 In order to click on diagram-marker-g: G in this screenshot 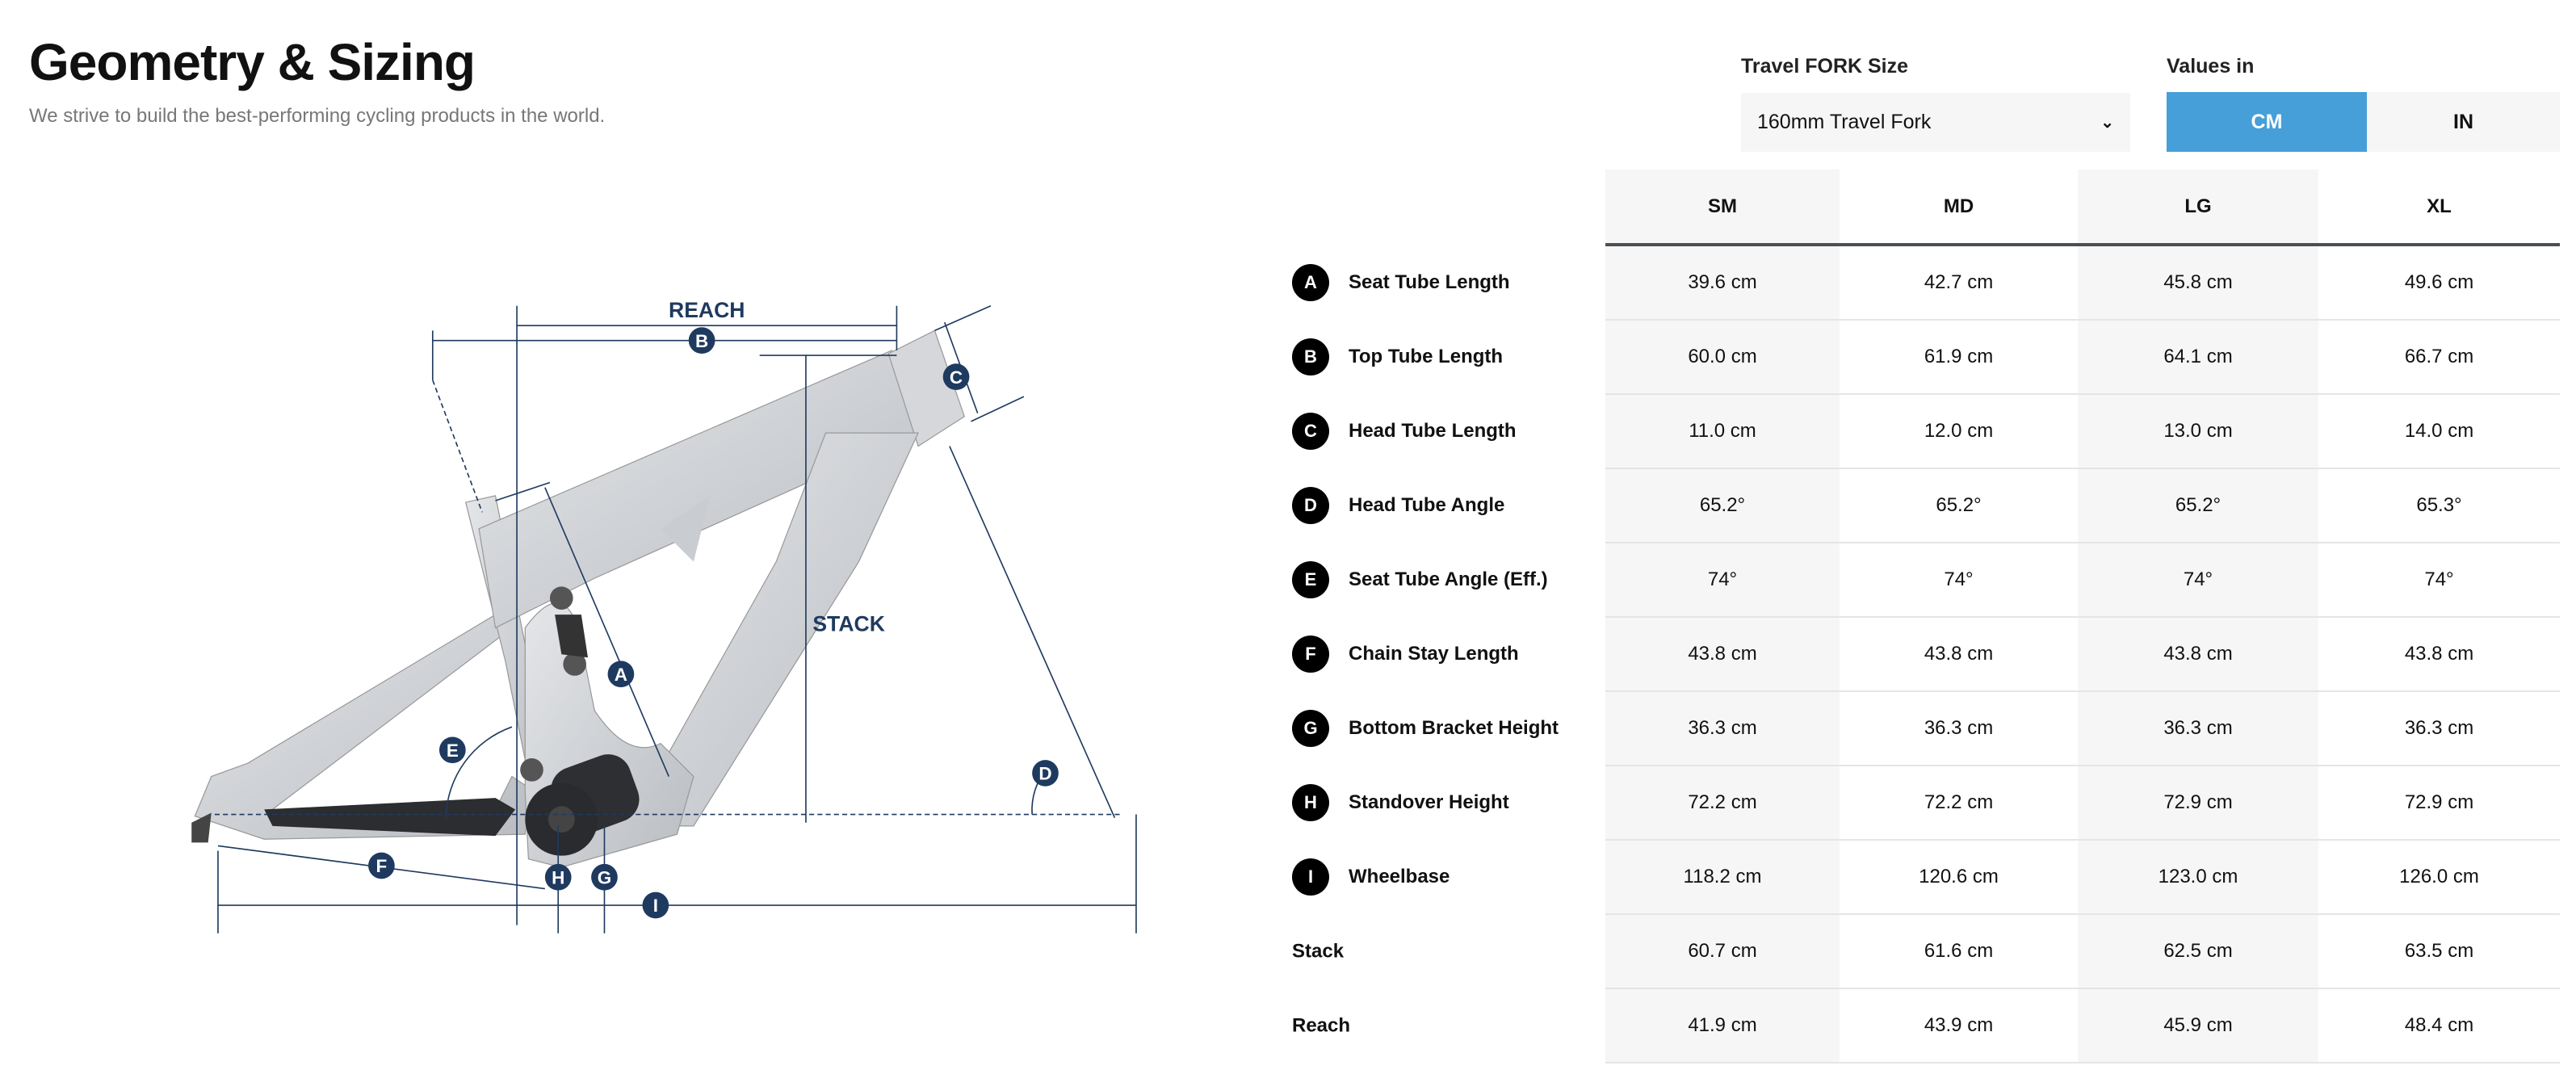, I will do `click(604, 877)`.